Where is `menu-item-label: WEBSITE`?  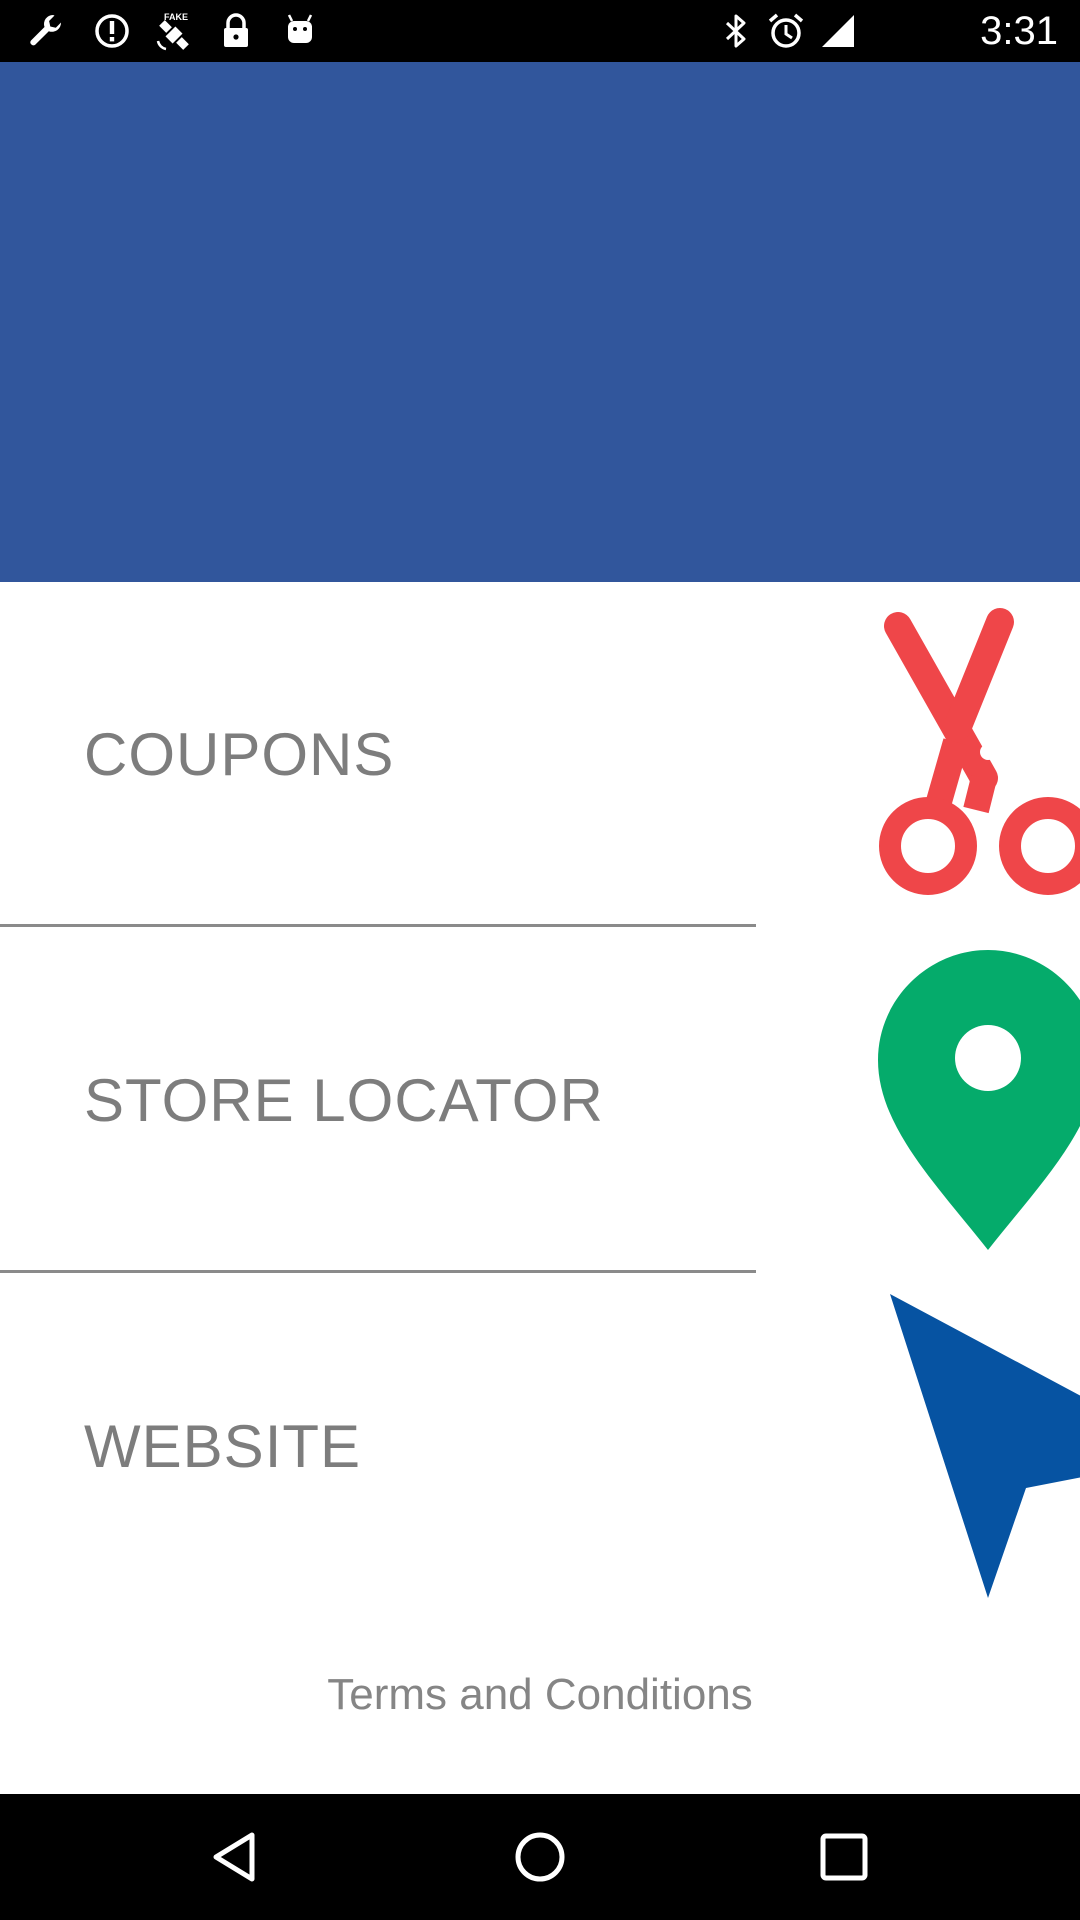 menu-item-label: WEBSITE is located at coordinates (223, 1446).